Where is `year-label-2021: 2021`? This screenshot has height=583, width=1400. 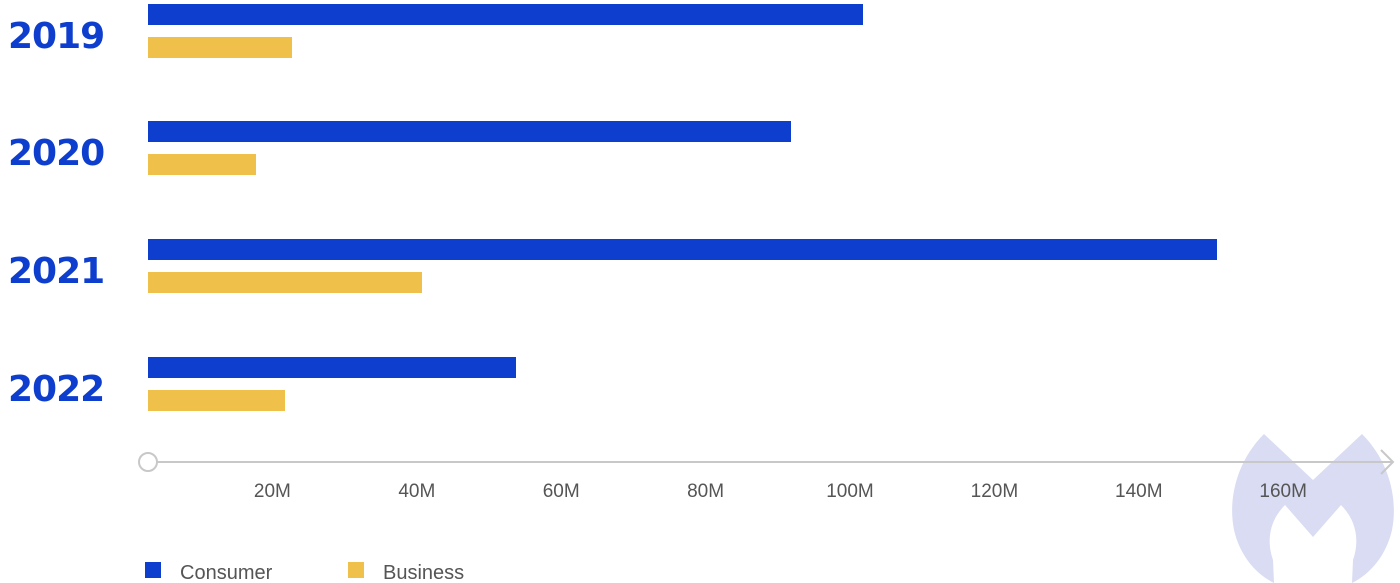 year-label-2021: 2021 is located at coordinates (56, 271).